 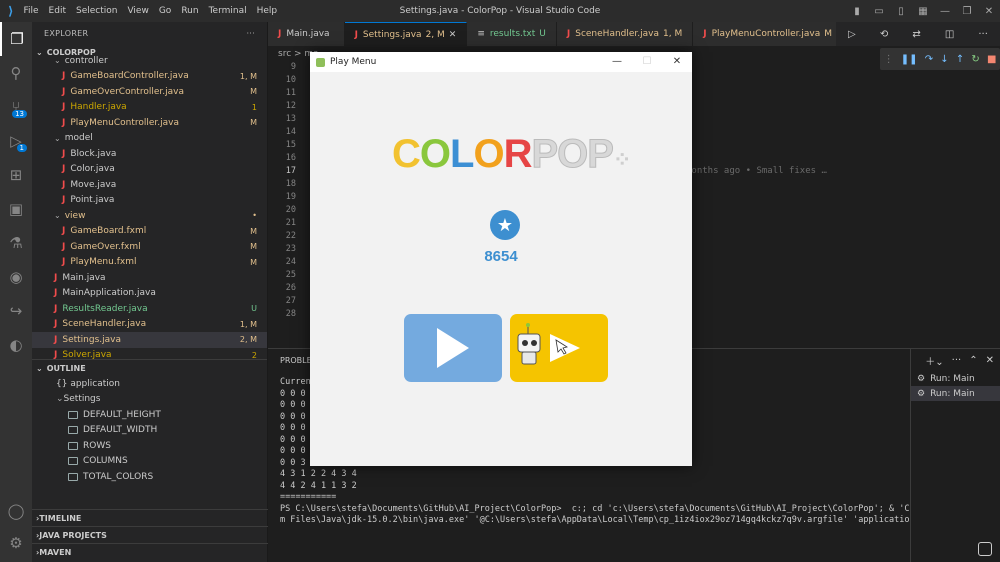 I want to click on file-item: J GameOver.fxml M, so click(x=149, y=247).